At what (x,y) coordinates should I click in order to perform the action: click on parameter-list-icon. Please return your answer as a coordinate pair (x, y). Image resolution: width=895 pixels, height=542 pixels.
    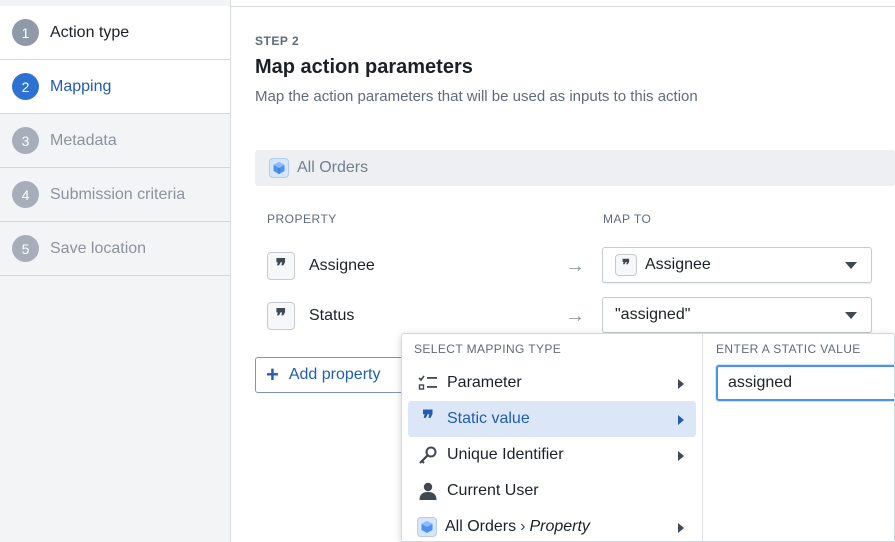
    Looking at the image, I should click on (428, 383).